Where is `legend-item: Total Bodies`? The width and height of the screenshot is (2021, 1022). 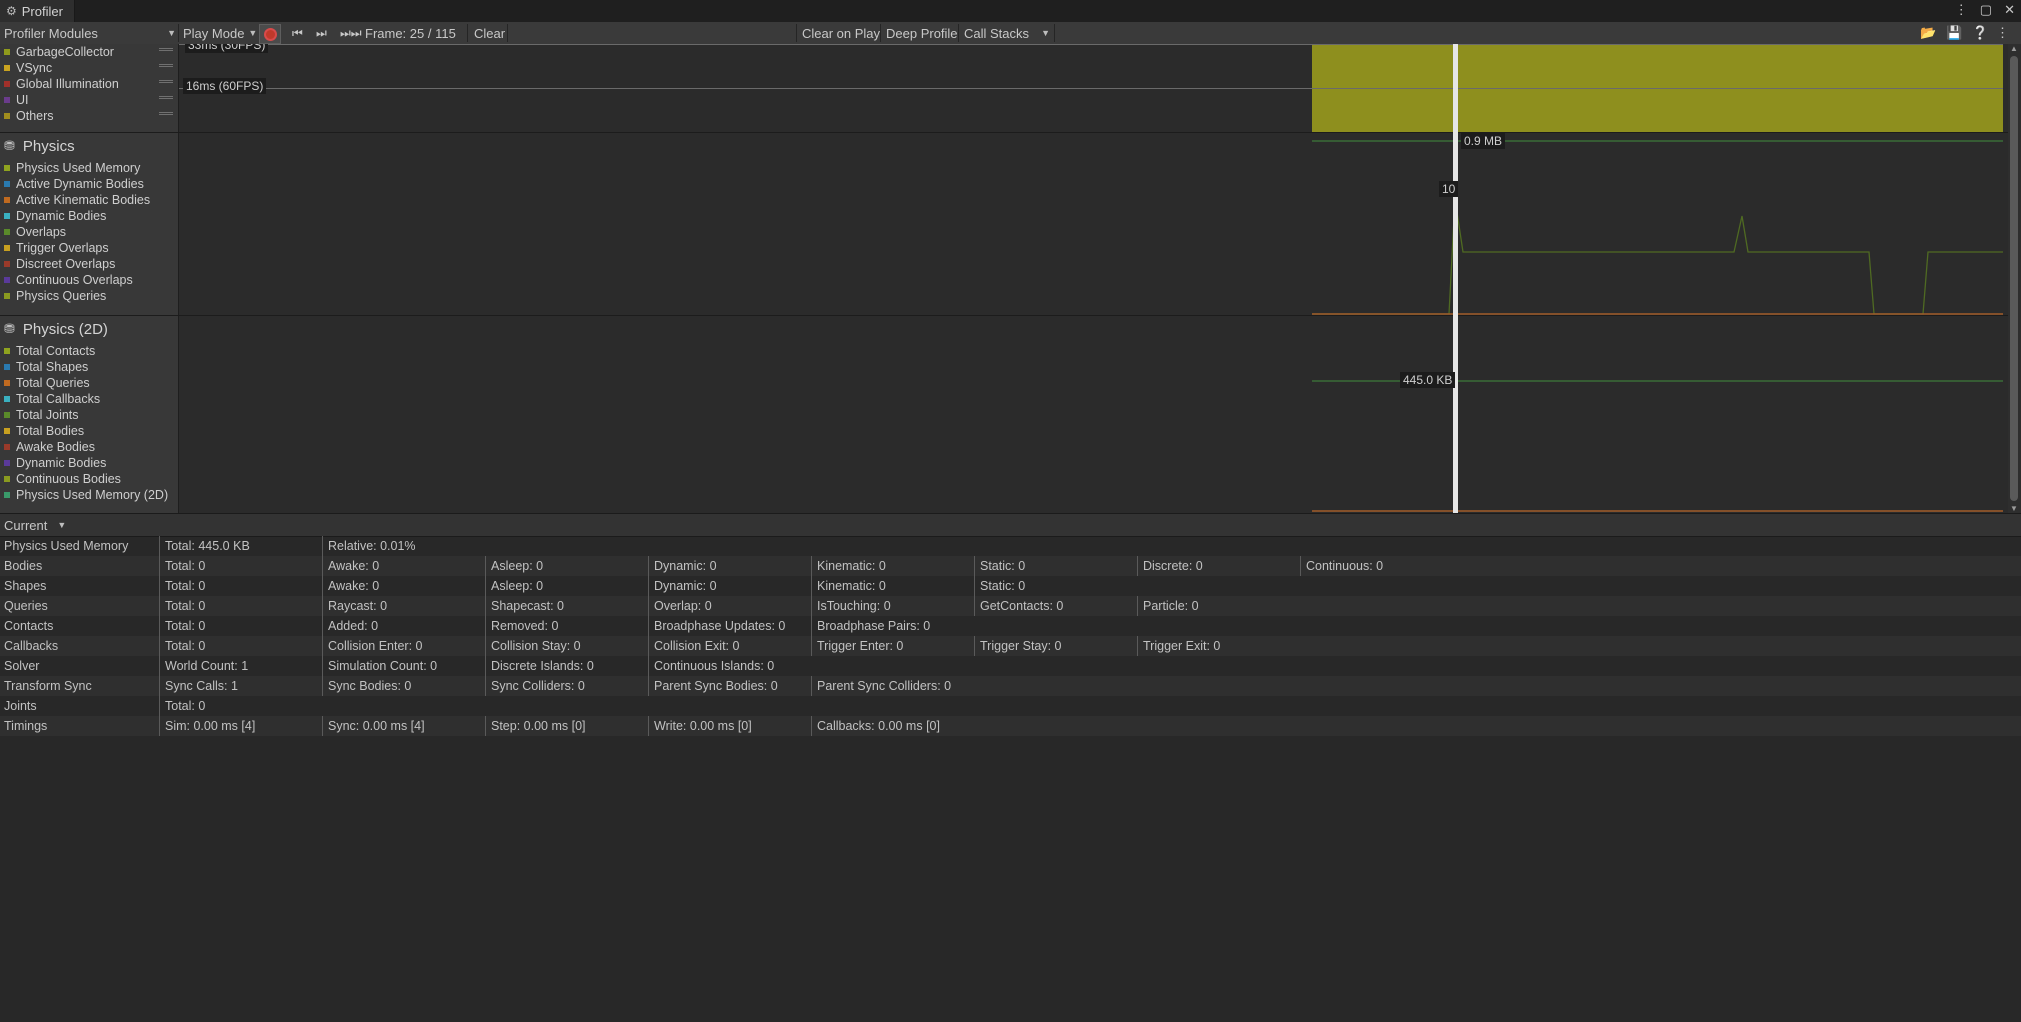
legend-item: Total Bodies is located at coordinates (44, 431).